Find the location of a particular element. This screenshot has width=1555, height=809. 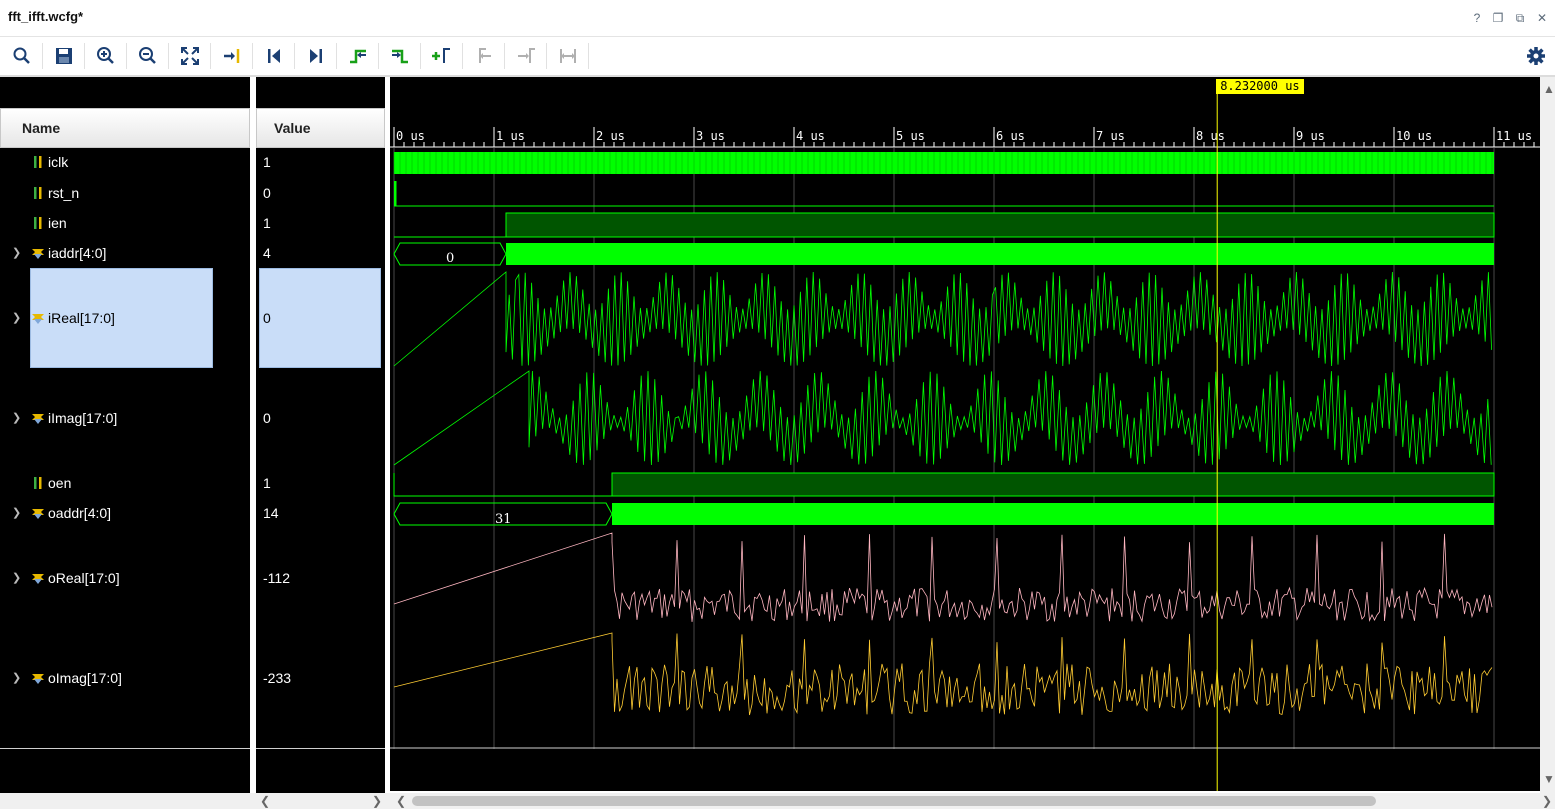

next-marker-icon is located at coordinates (526, 56).